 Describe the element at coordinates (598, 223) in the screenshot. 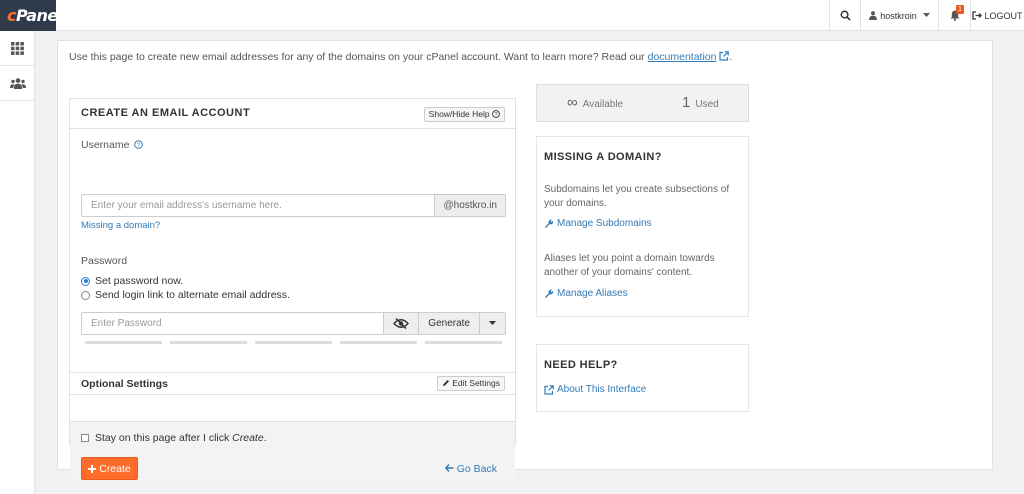

I see `manage-subdomains-link: Manage Subdomains` at that location.